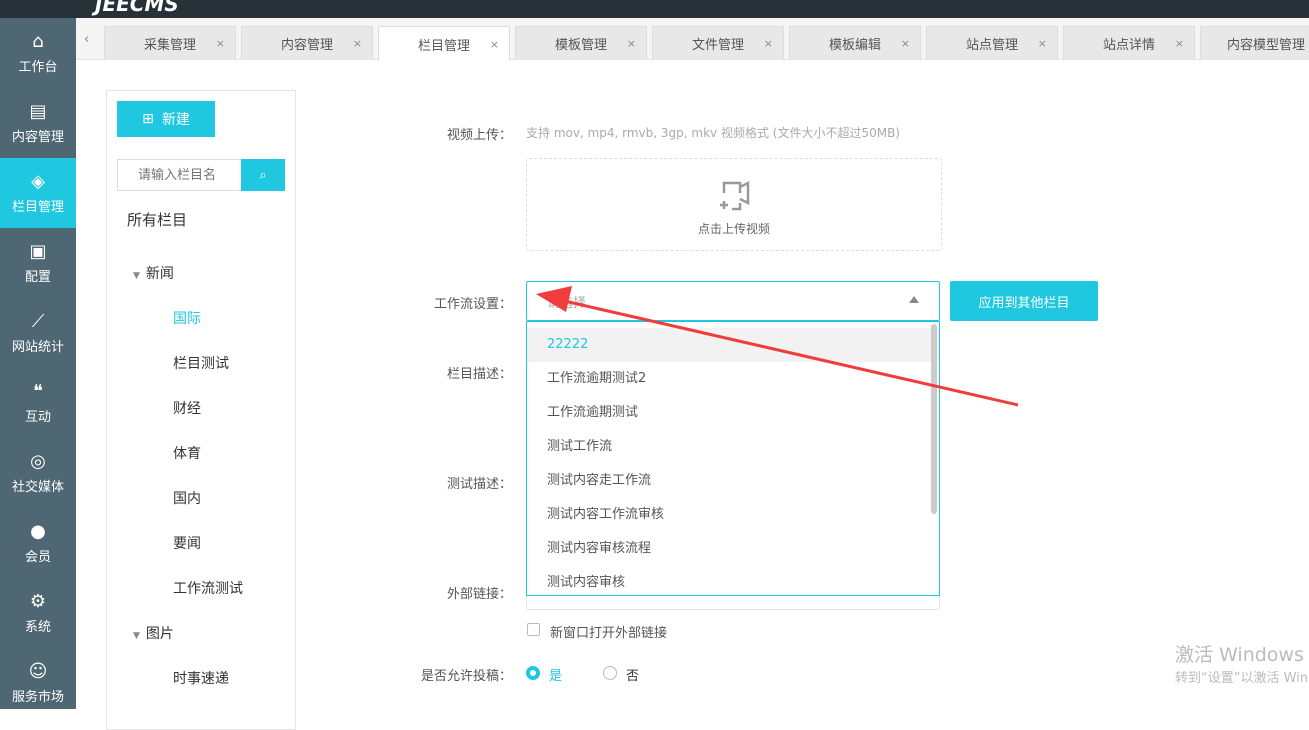 This screenshot has height=730, width=1309. I want to click on target-icon: ◎, so click(38, 461).